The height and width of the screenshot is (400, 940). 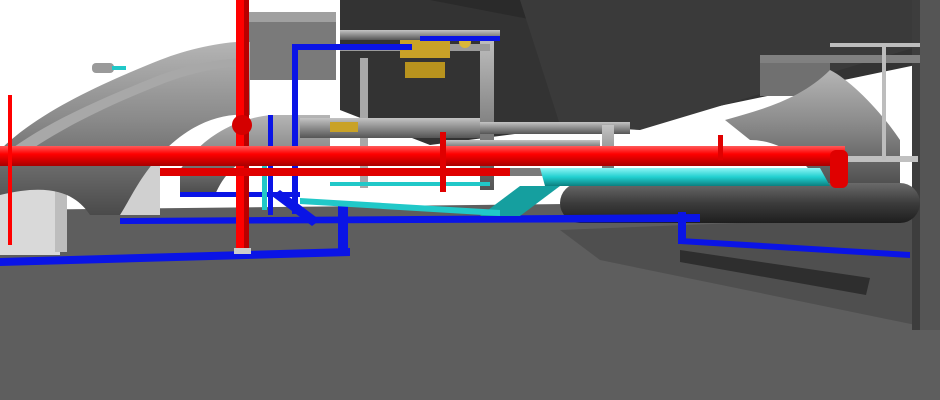 I want to click on ceiling-box-face, so click(x=292, y=17).